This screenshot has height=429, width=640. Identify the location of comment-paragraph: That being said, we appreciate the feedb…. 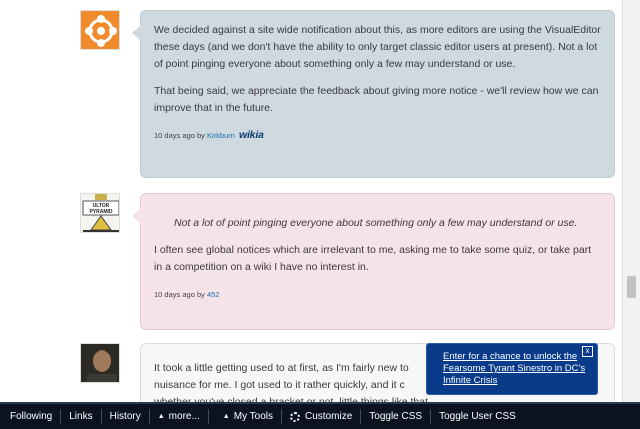
(376, 99).